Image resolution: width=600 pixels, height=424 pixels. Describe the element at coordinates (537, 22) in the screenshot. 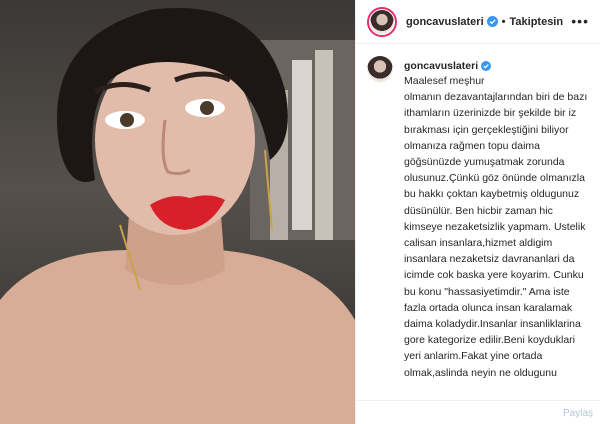

I see `following-button: Takiptesin` at that location.